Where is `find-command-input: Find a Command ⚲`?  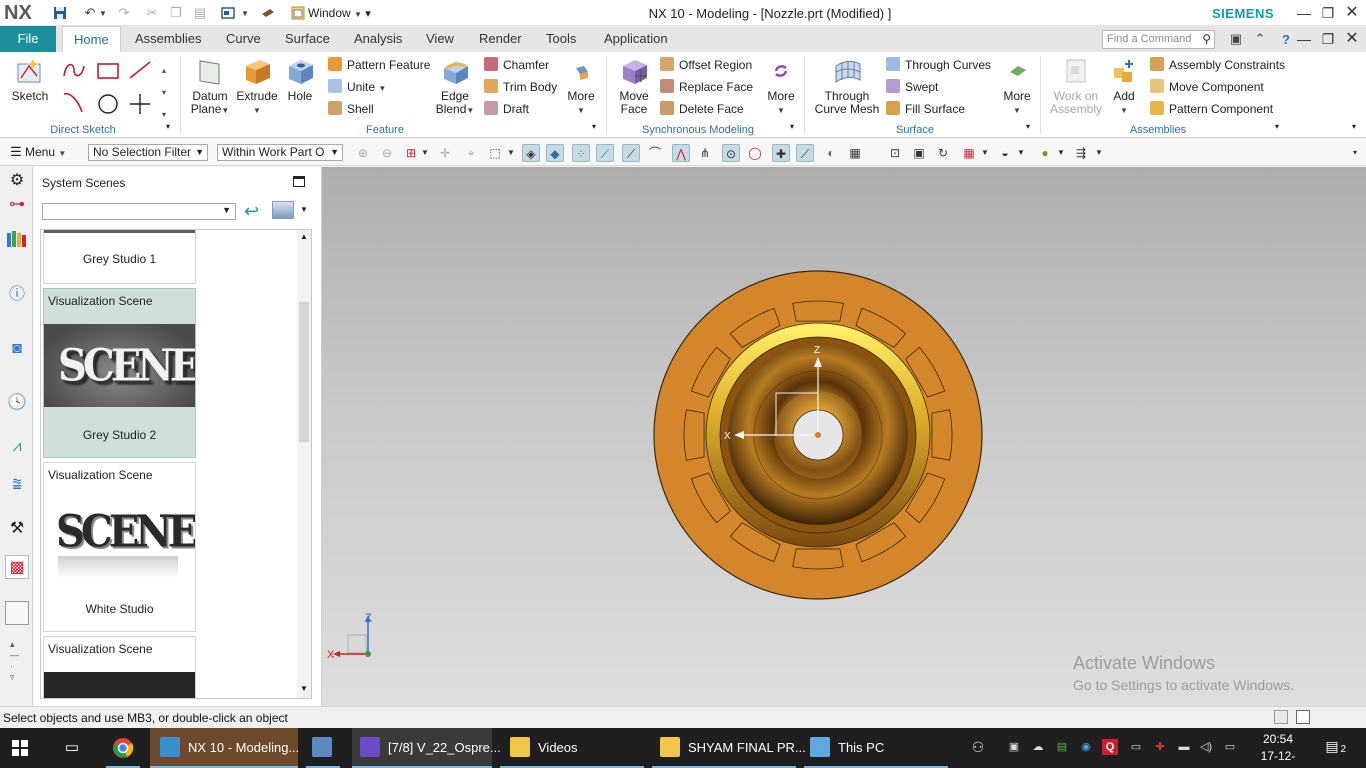 find-command-input: Find a Command ⚲ is located at coordinates (1158, 39).